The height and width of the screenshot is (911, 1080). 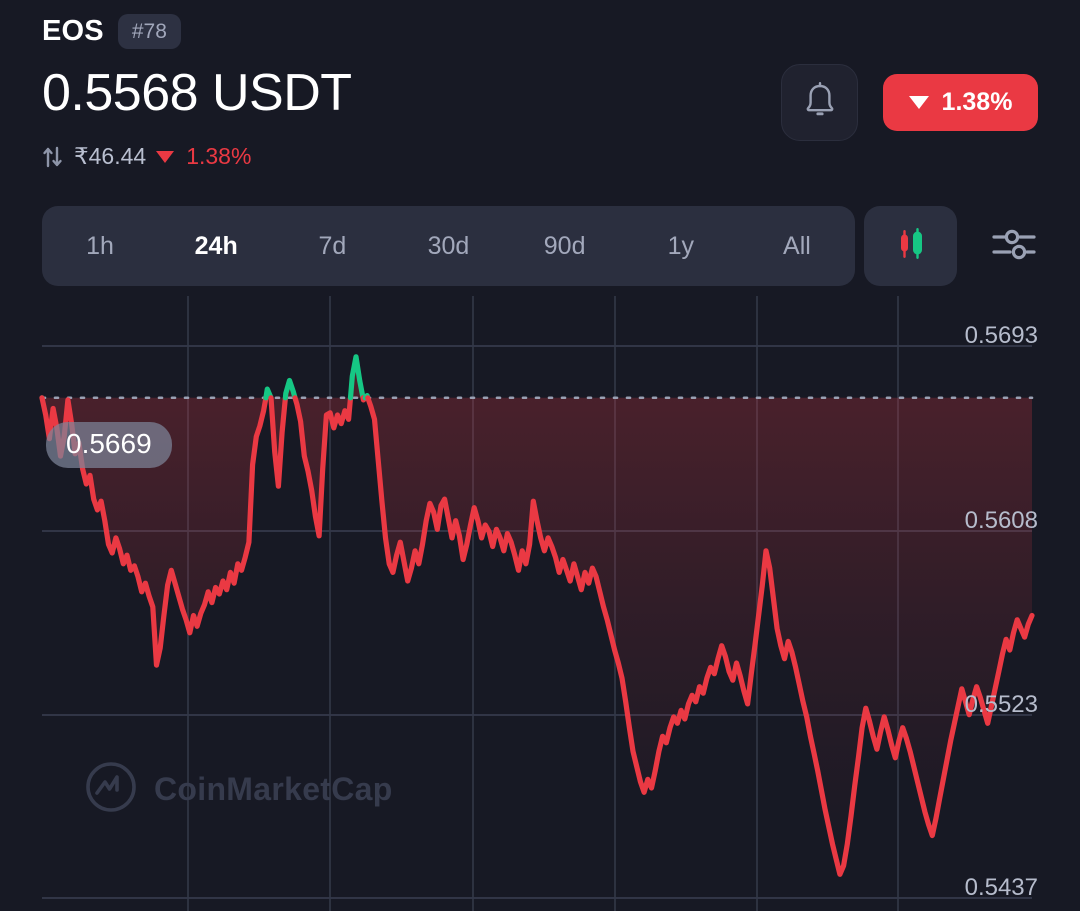 I want to click on tab-24h: 24h, so click(x=216, y=246).